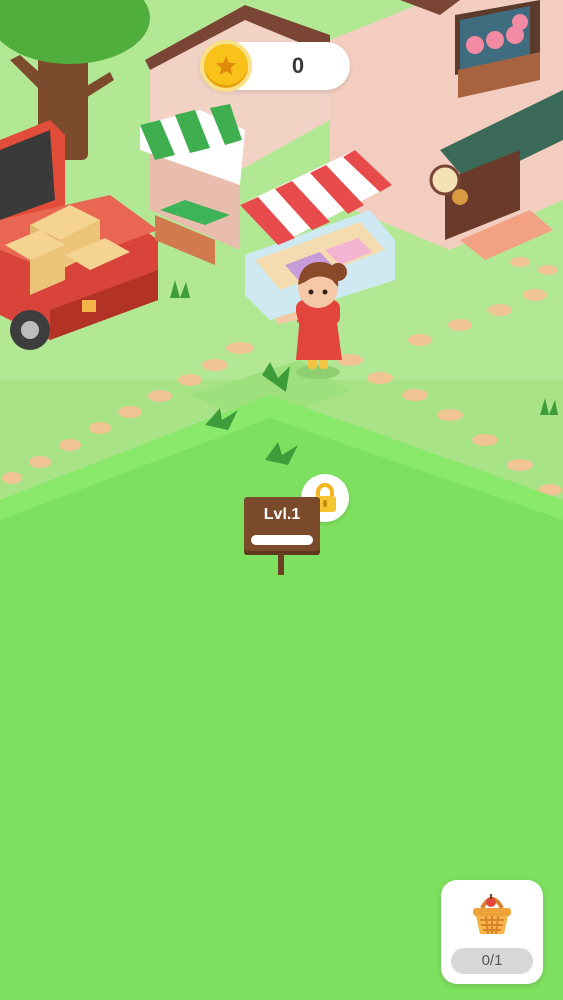 This screenshot has width=563, height=1000. Describe the element at coordinates (282, 540) in the screenshot. I see `level-progress-bar` at that location.